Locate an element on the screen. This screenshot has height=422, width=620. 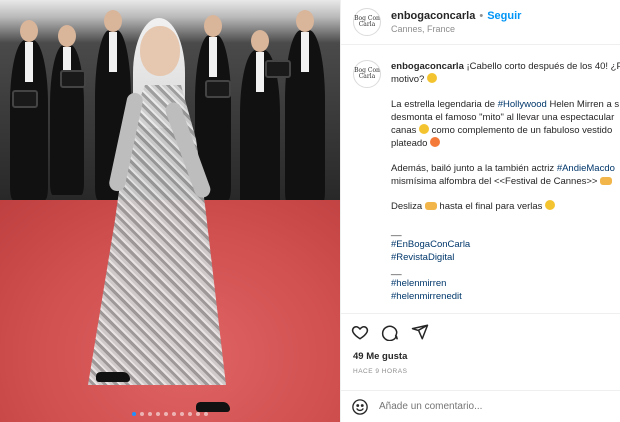
clap-emoji-icon is located at coordinates (606, 181).